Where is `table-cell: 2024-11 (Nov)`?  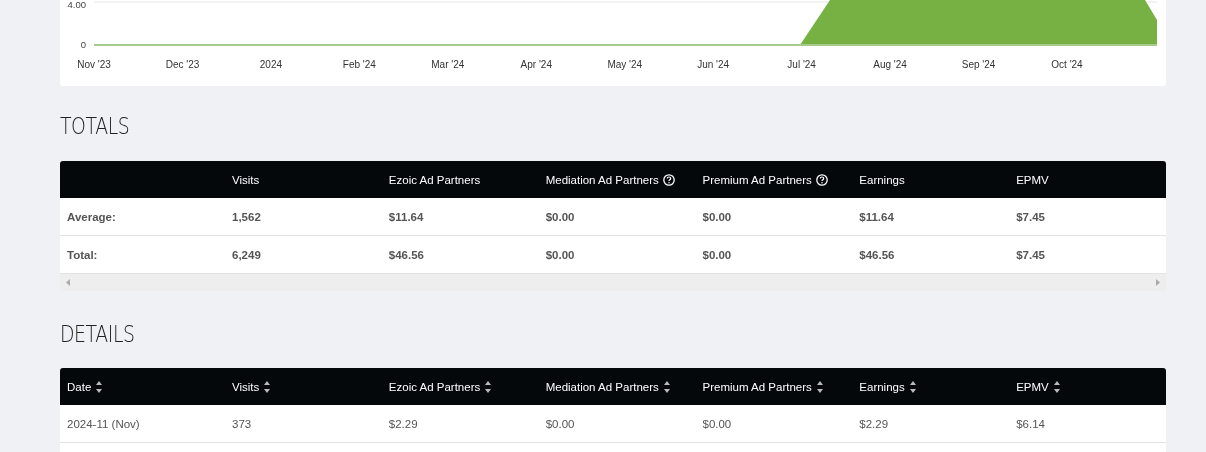
table-cell: 2024-11 (Nov) is located at coordinates (142, 424).